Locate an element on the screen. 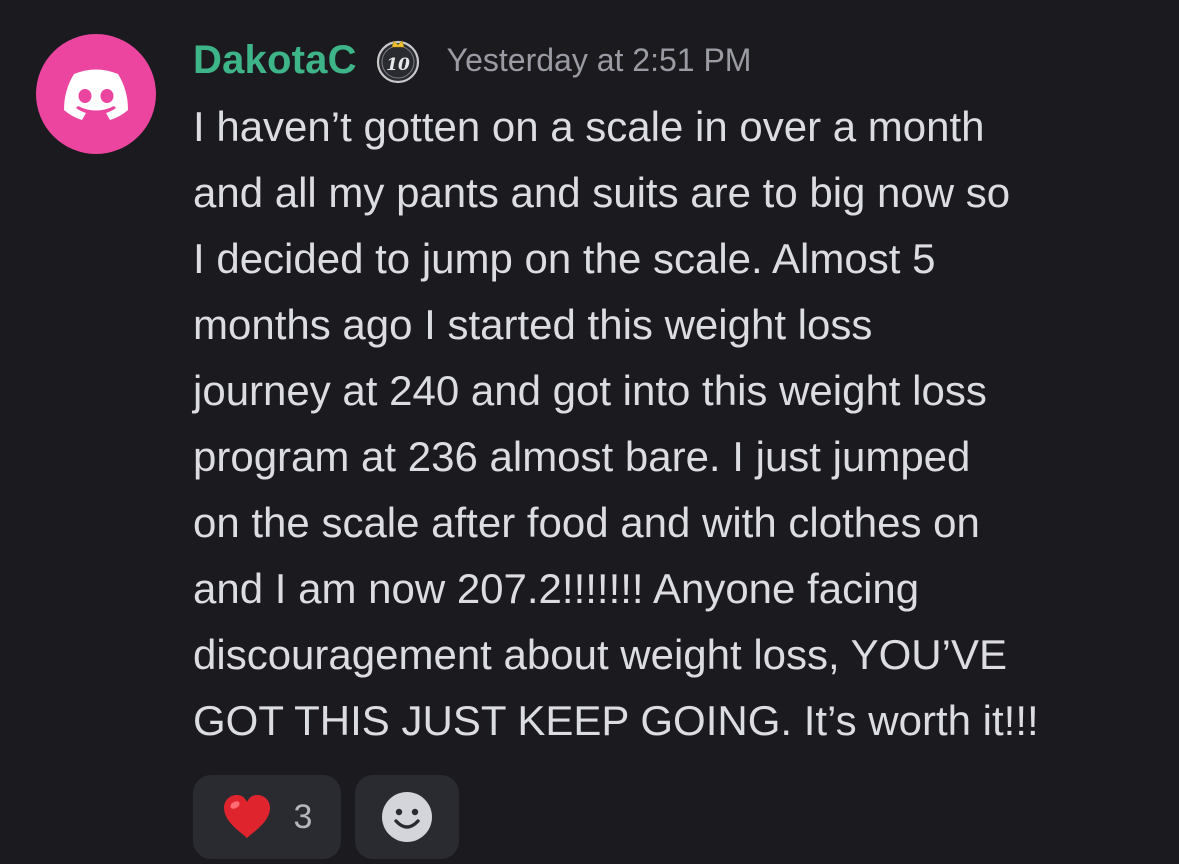  message-text-line: and I am now 207.2!!!!!!! Anyone facing is located at coordinates (556, 588).